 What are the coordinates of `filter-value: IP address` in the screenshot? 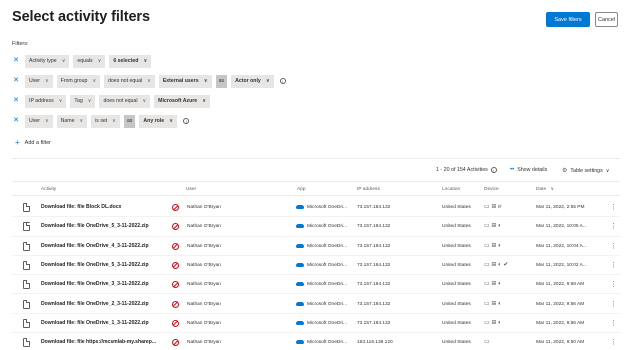 It's located at (41, 101).